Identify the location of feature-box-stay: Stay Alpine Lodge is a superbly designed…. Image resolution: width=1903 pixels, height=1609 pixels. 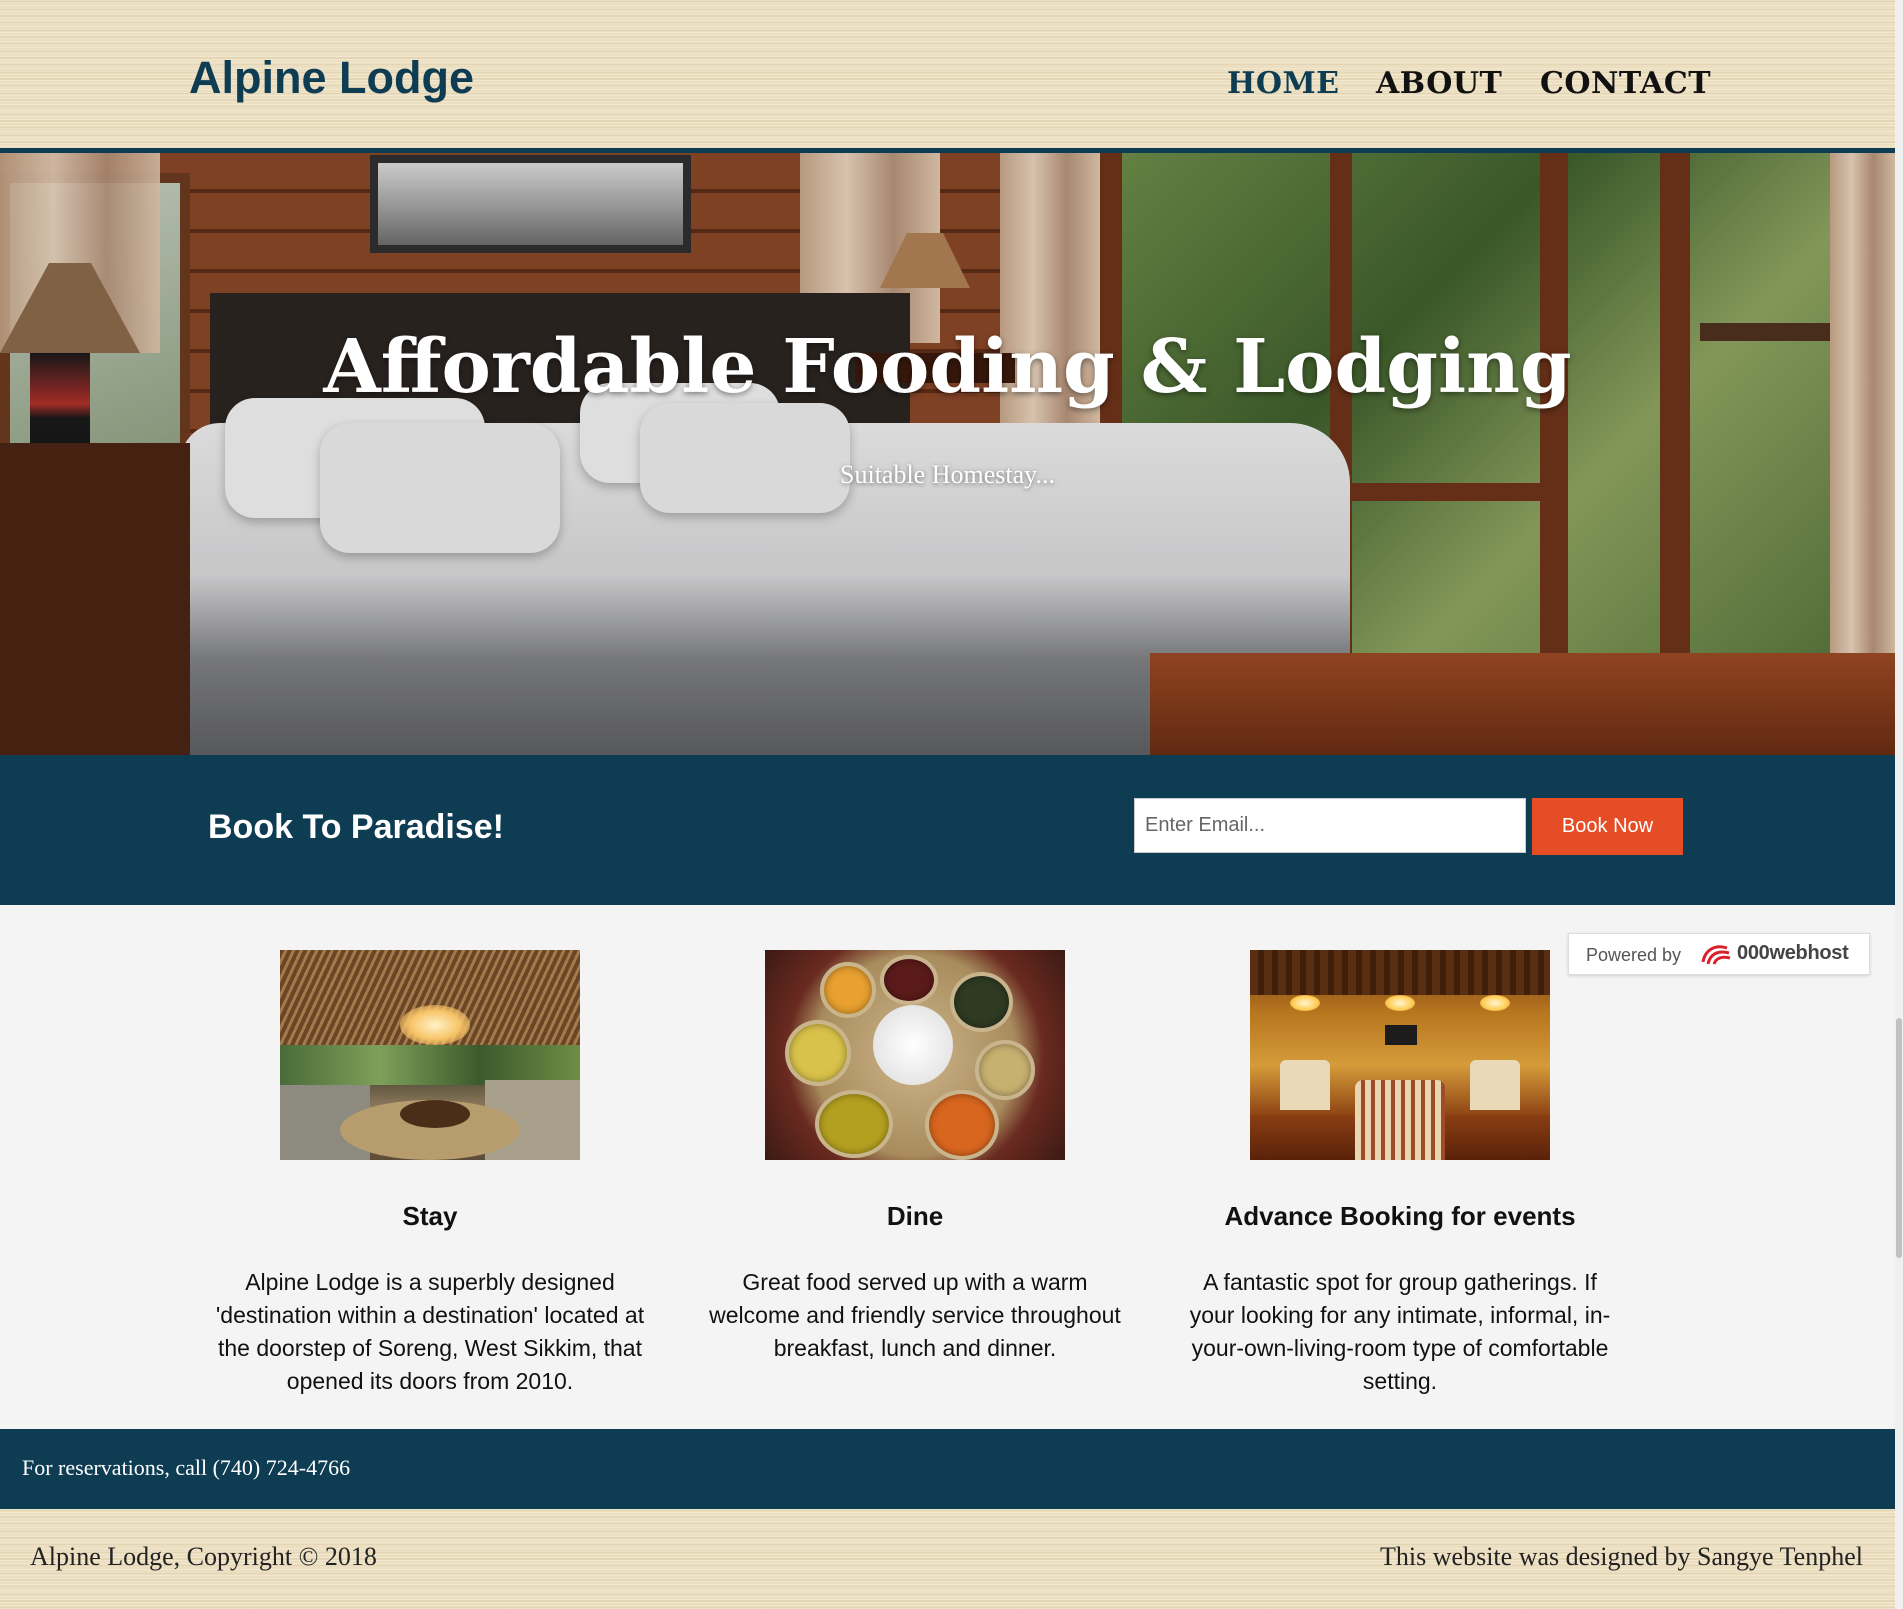
(430, 1174).